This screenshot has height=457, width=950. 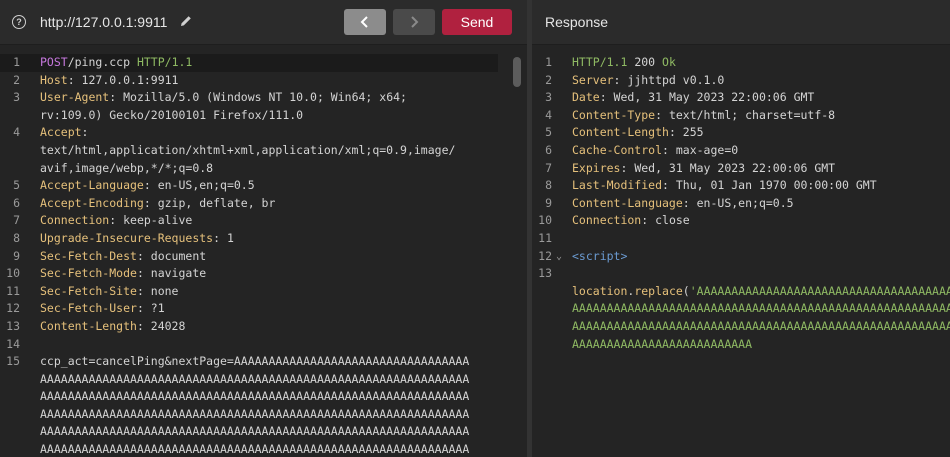 What do you see at coordinates (172, 114) in the screenshot?
I see `code-token: rv:109.0) Gecko/20100101 Firefox/111.0` at bounding box center [172, 114].